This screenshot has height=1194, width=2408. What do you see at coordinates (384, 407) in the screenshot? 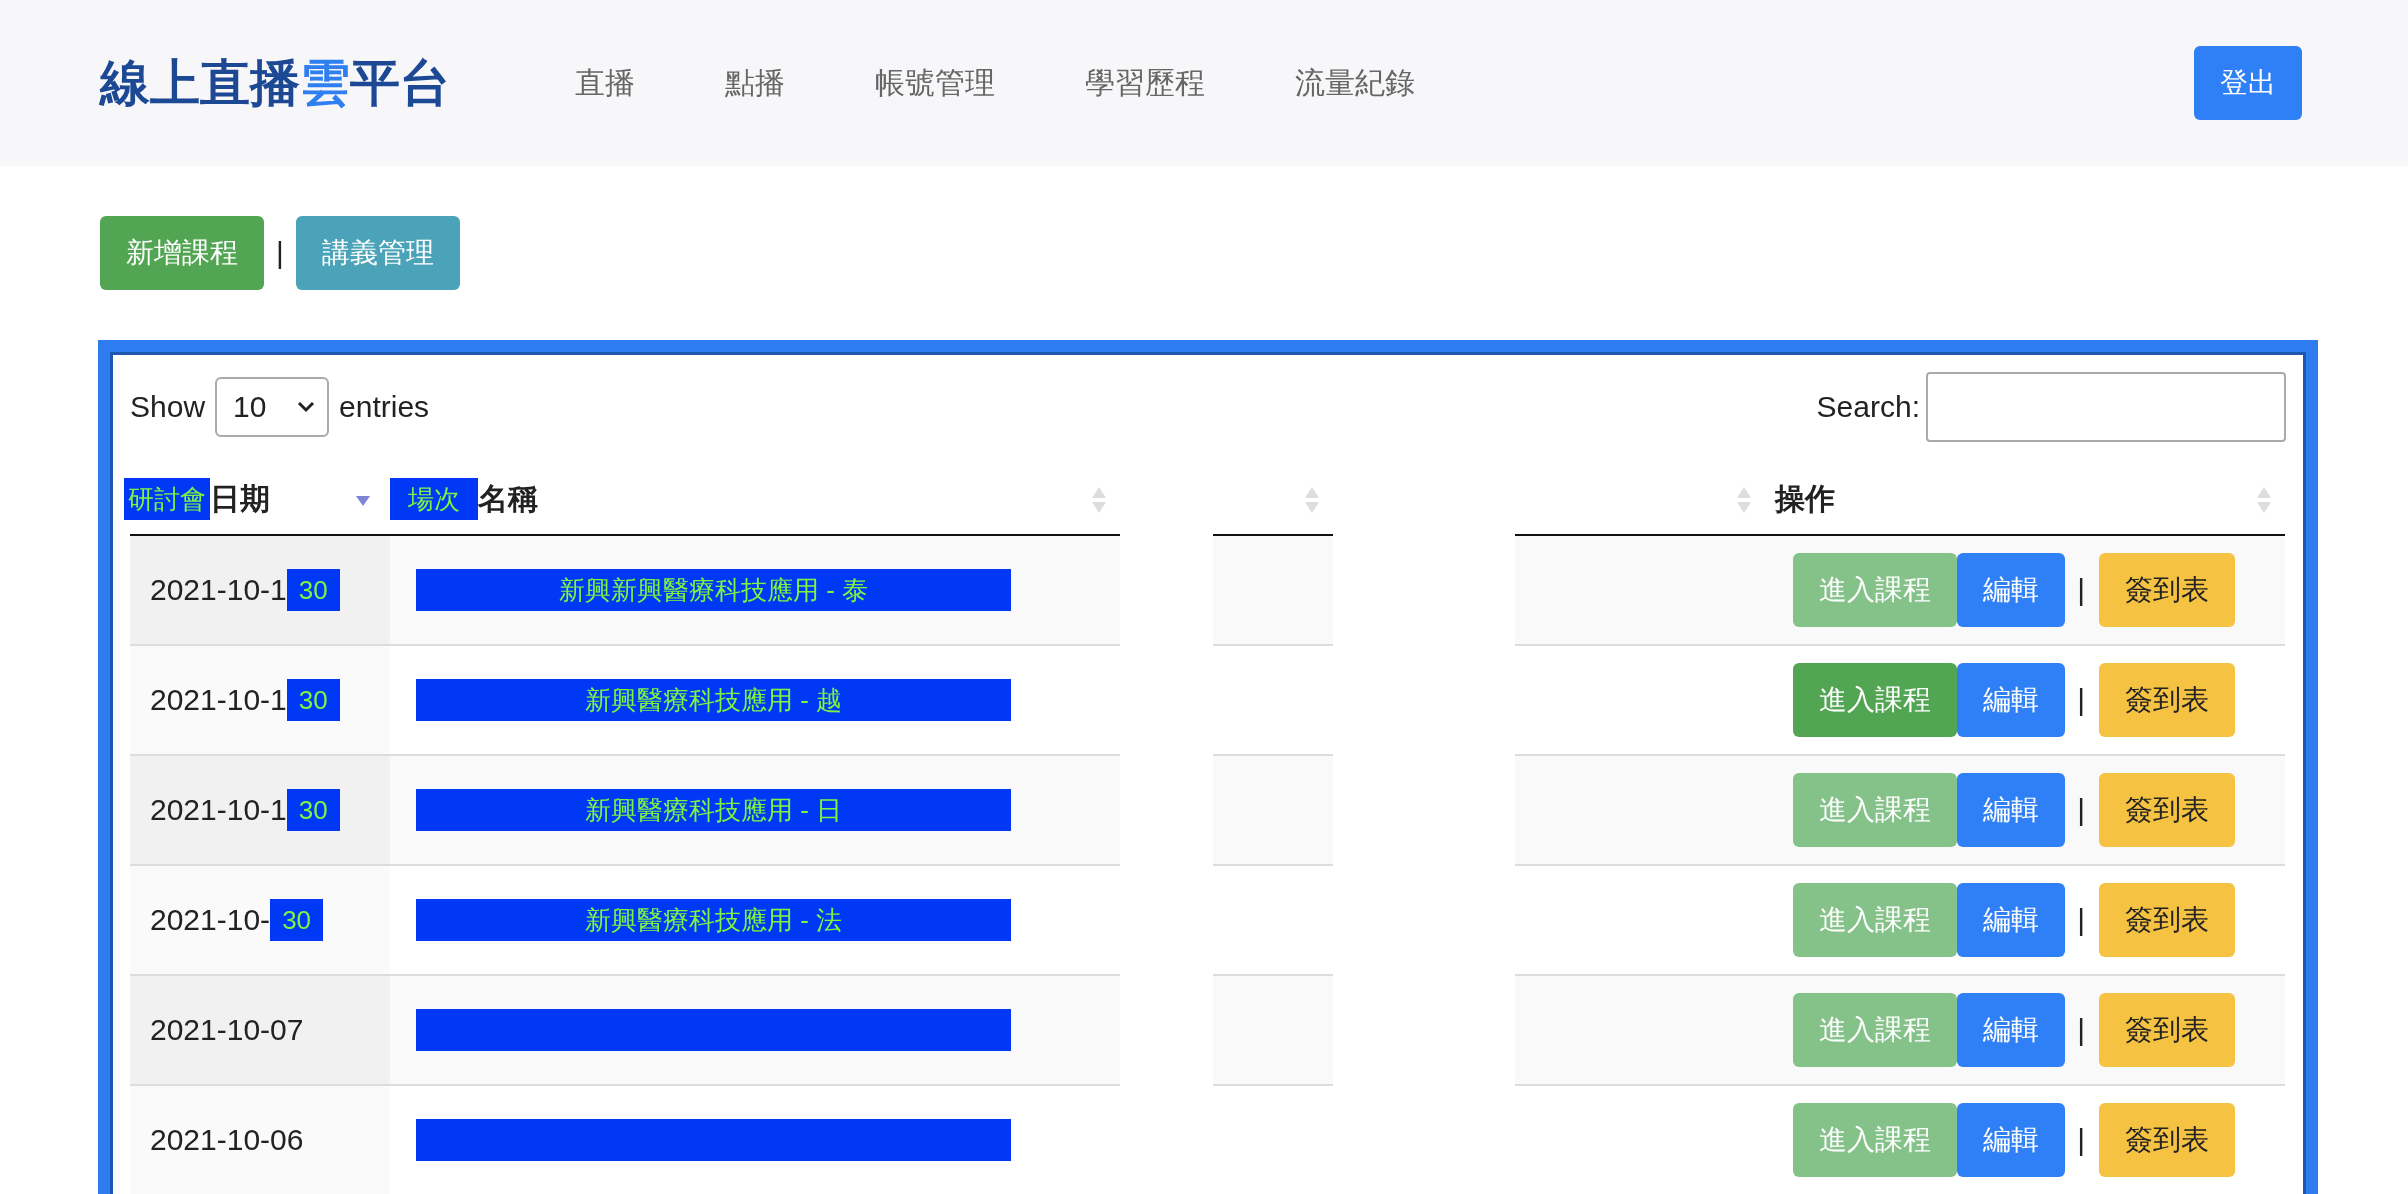
I see `entries-label: entries` at bounding box center [384, 407].